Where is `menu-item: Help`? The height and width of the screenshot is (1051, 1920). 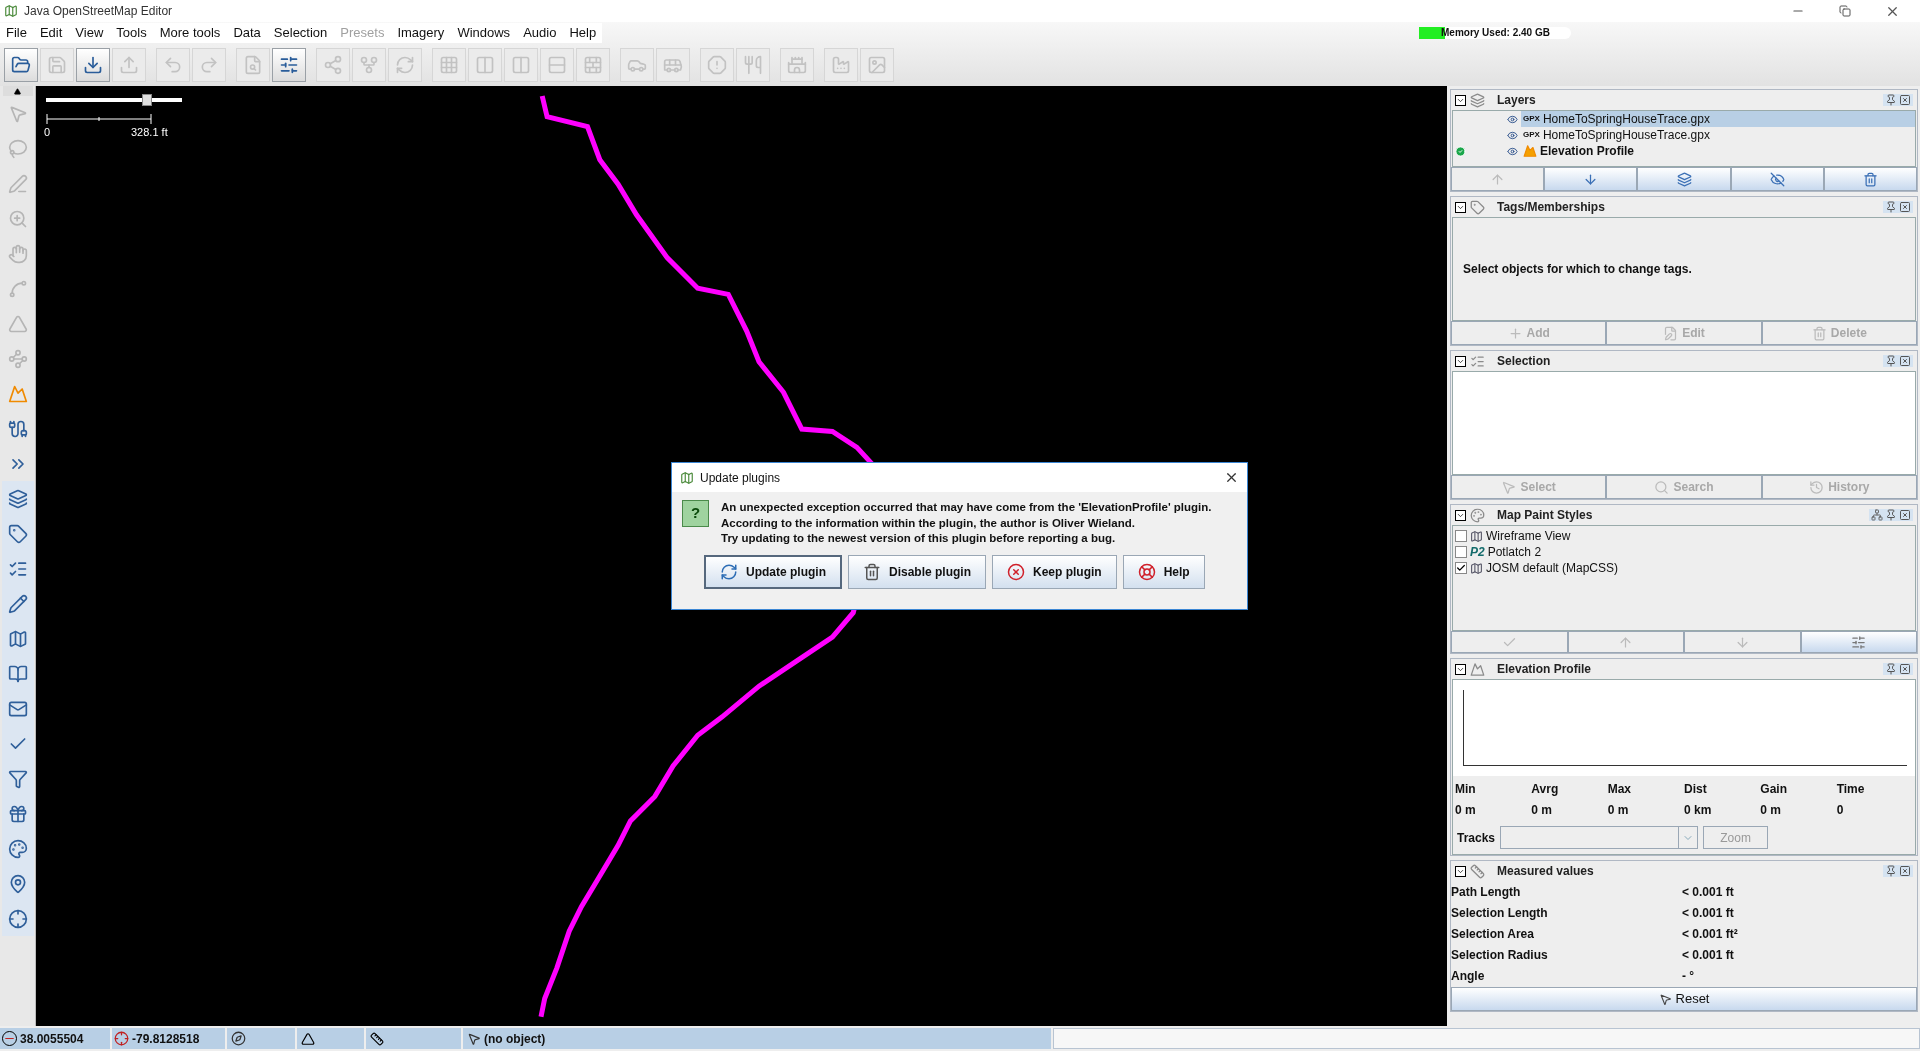
menu-item: Help is located at coordinates (583, 33).